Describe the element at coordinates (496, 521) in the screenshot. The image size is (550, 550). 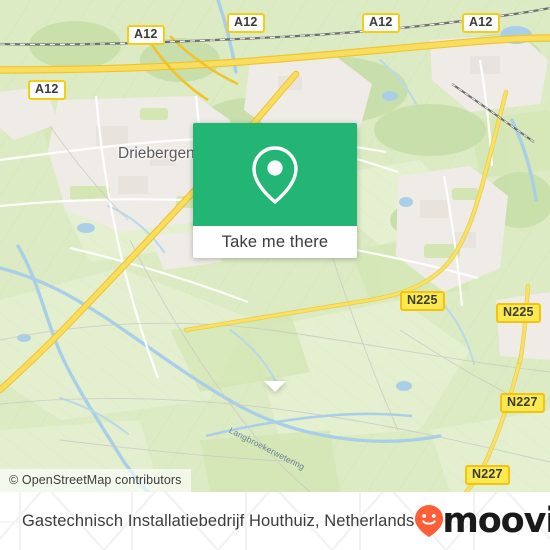
I see `moovit-wordmark: moovit` at that location.